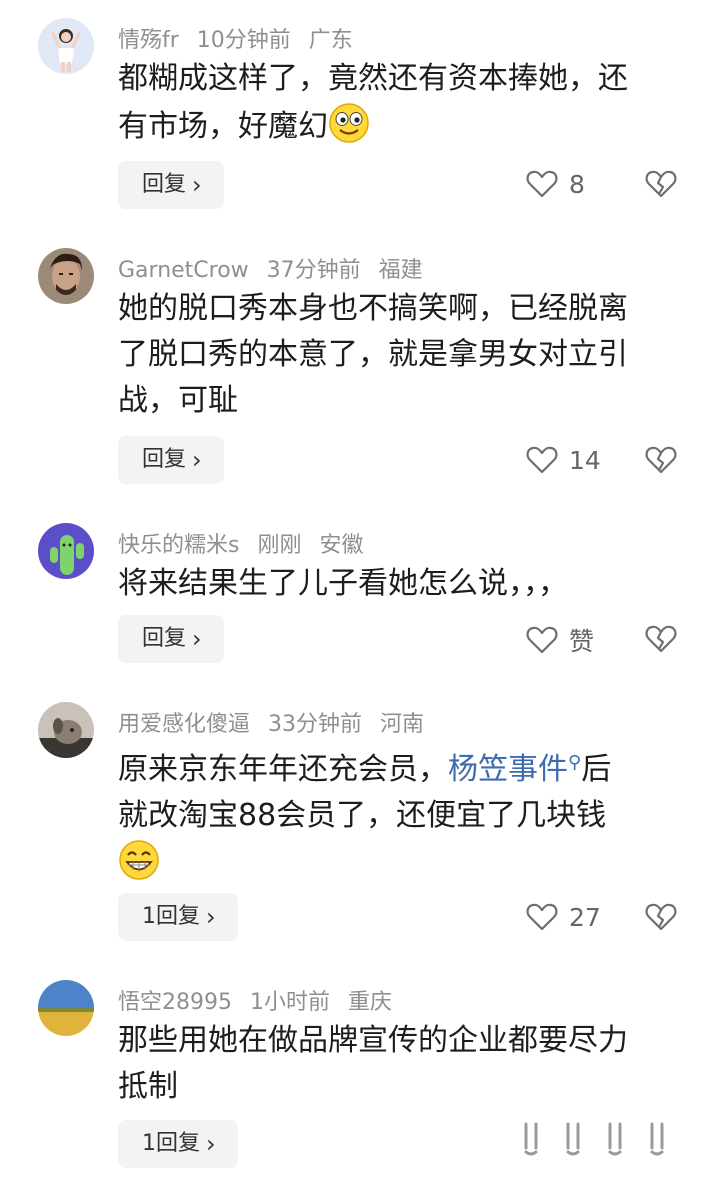 The image size is (720, 1180). Describe the element at coordinates (400, 270) in the screenshot. I see `location: 福建` at that location.